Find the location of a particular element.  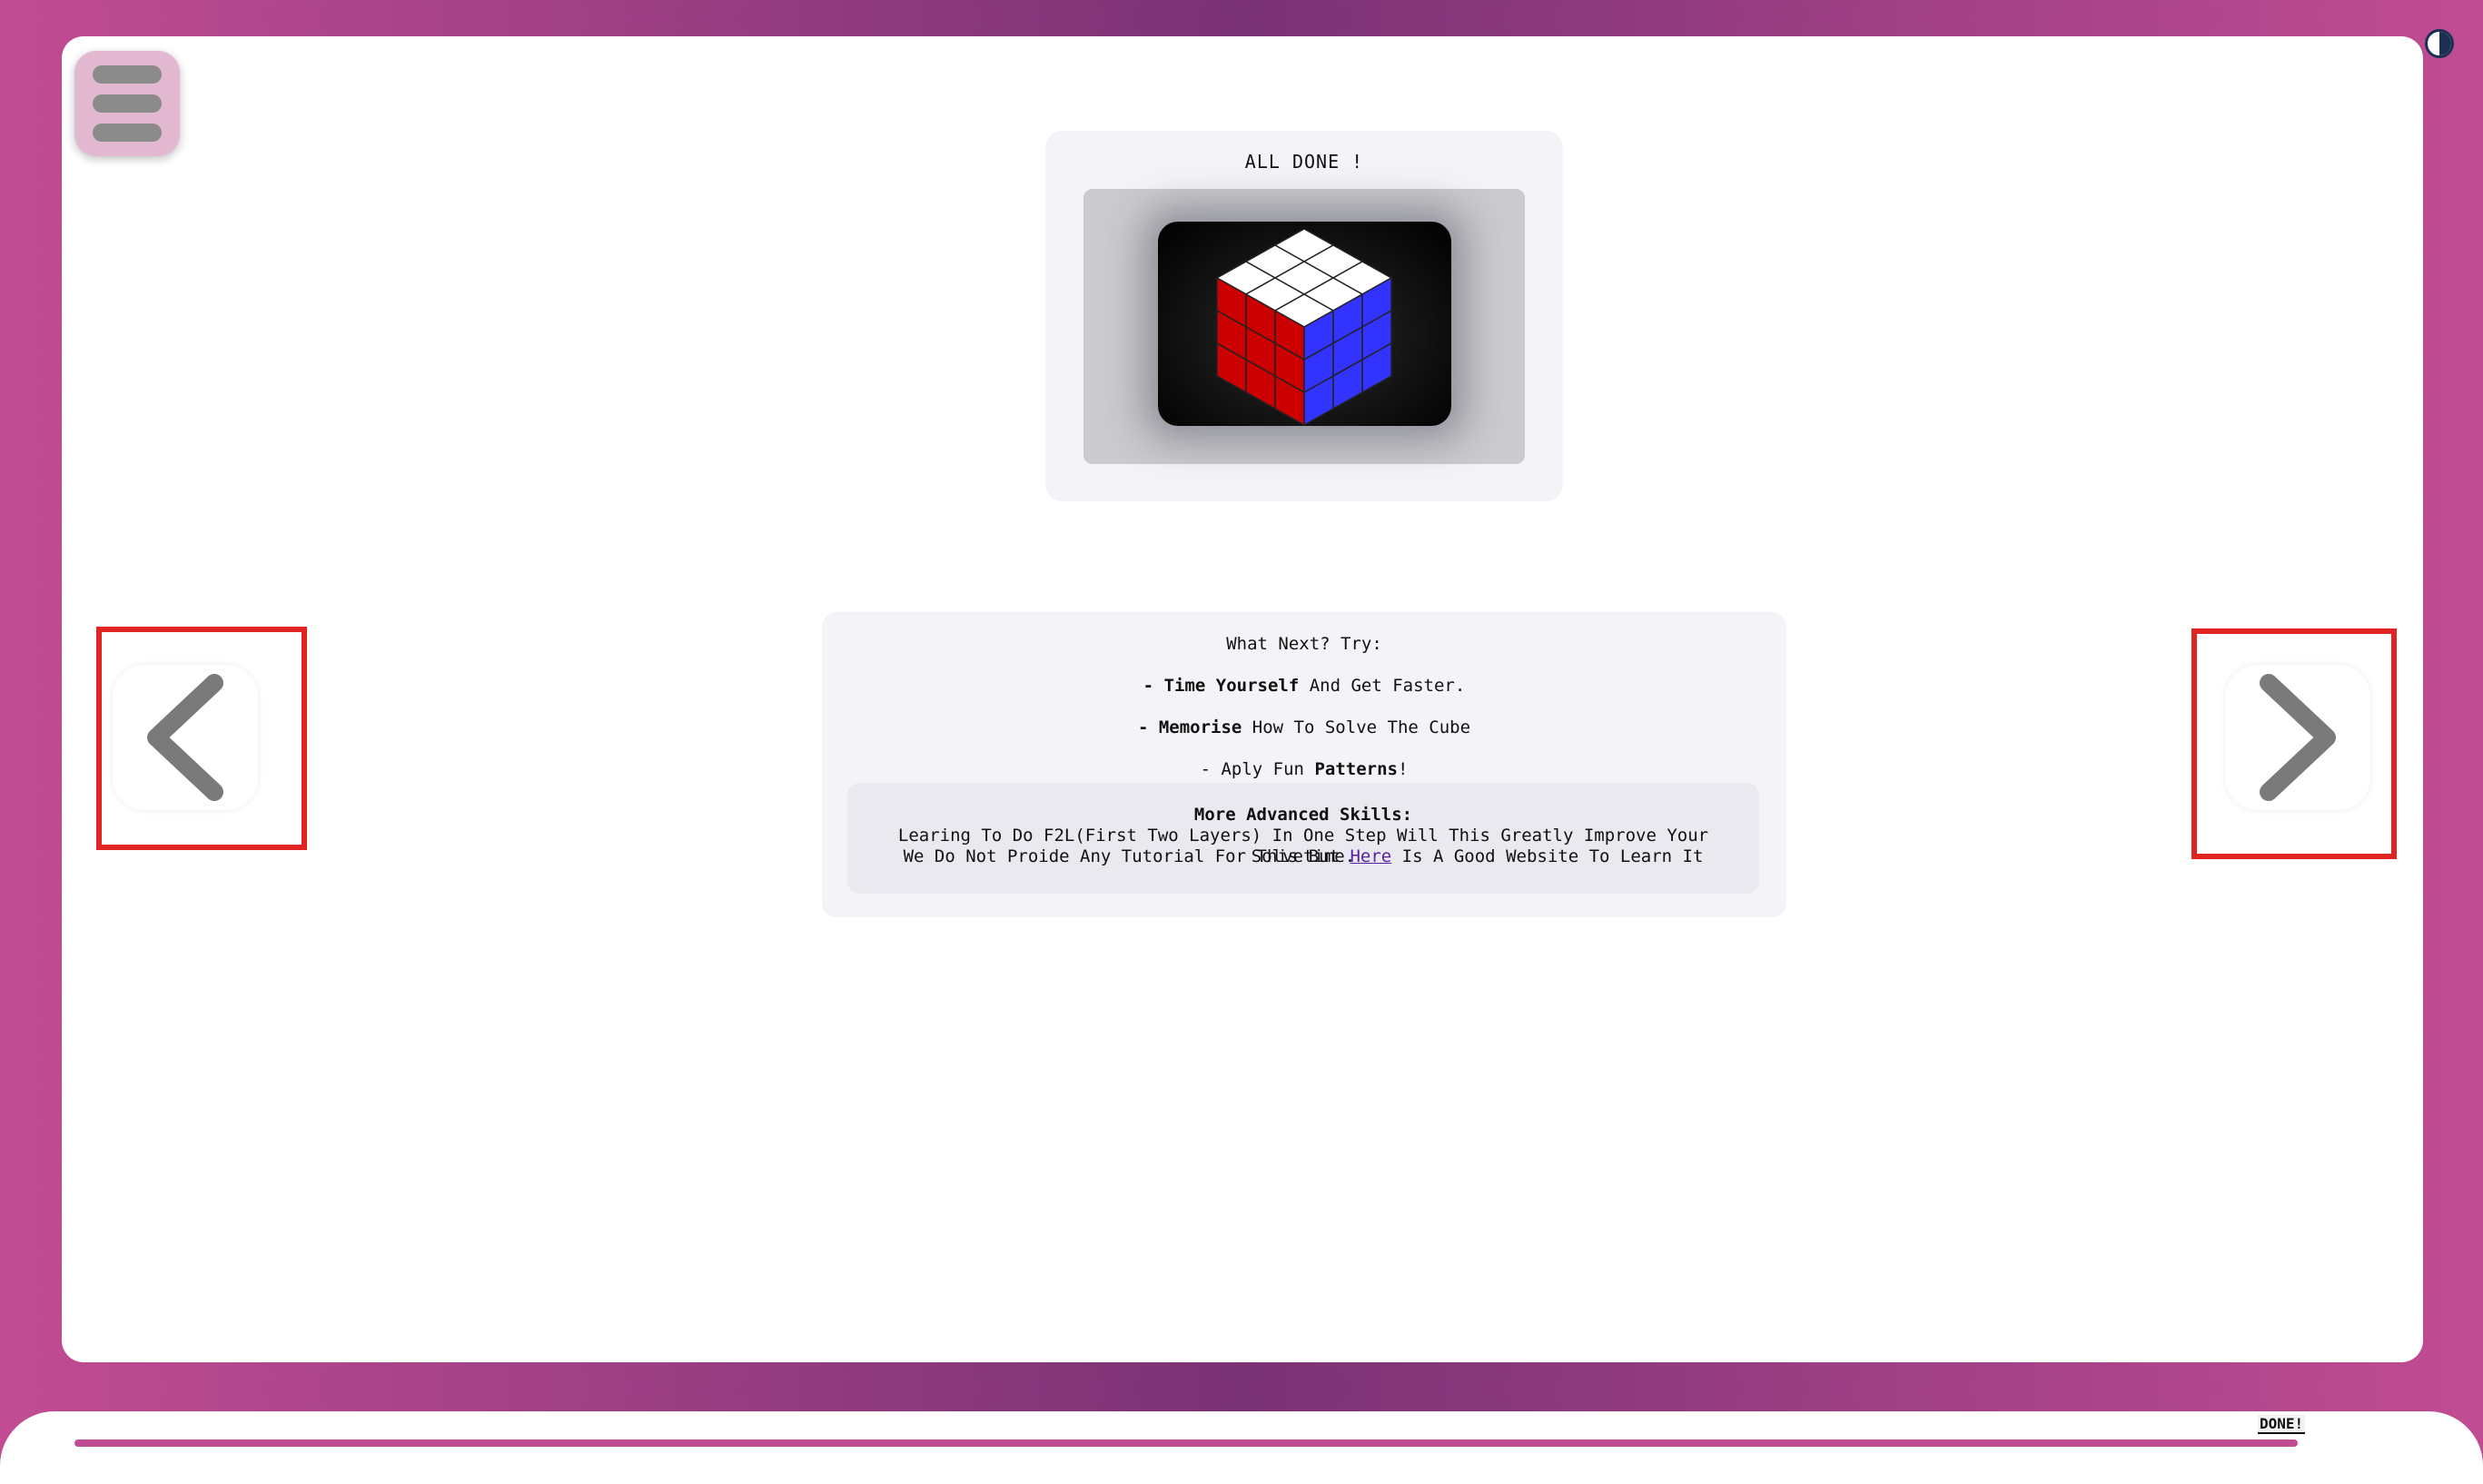

menu-button is located at coordinates (127, 103).